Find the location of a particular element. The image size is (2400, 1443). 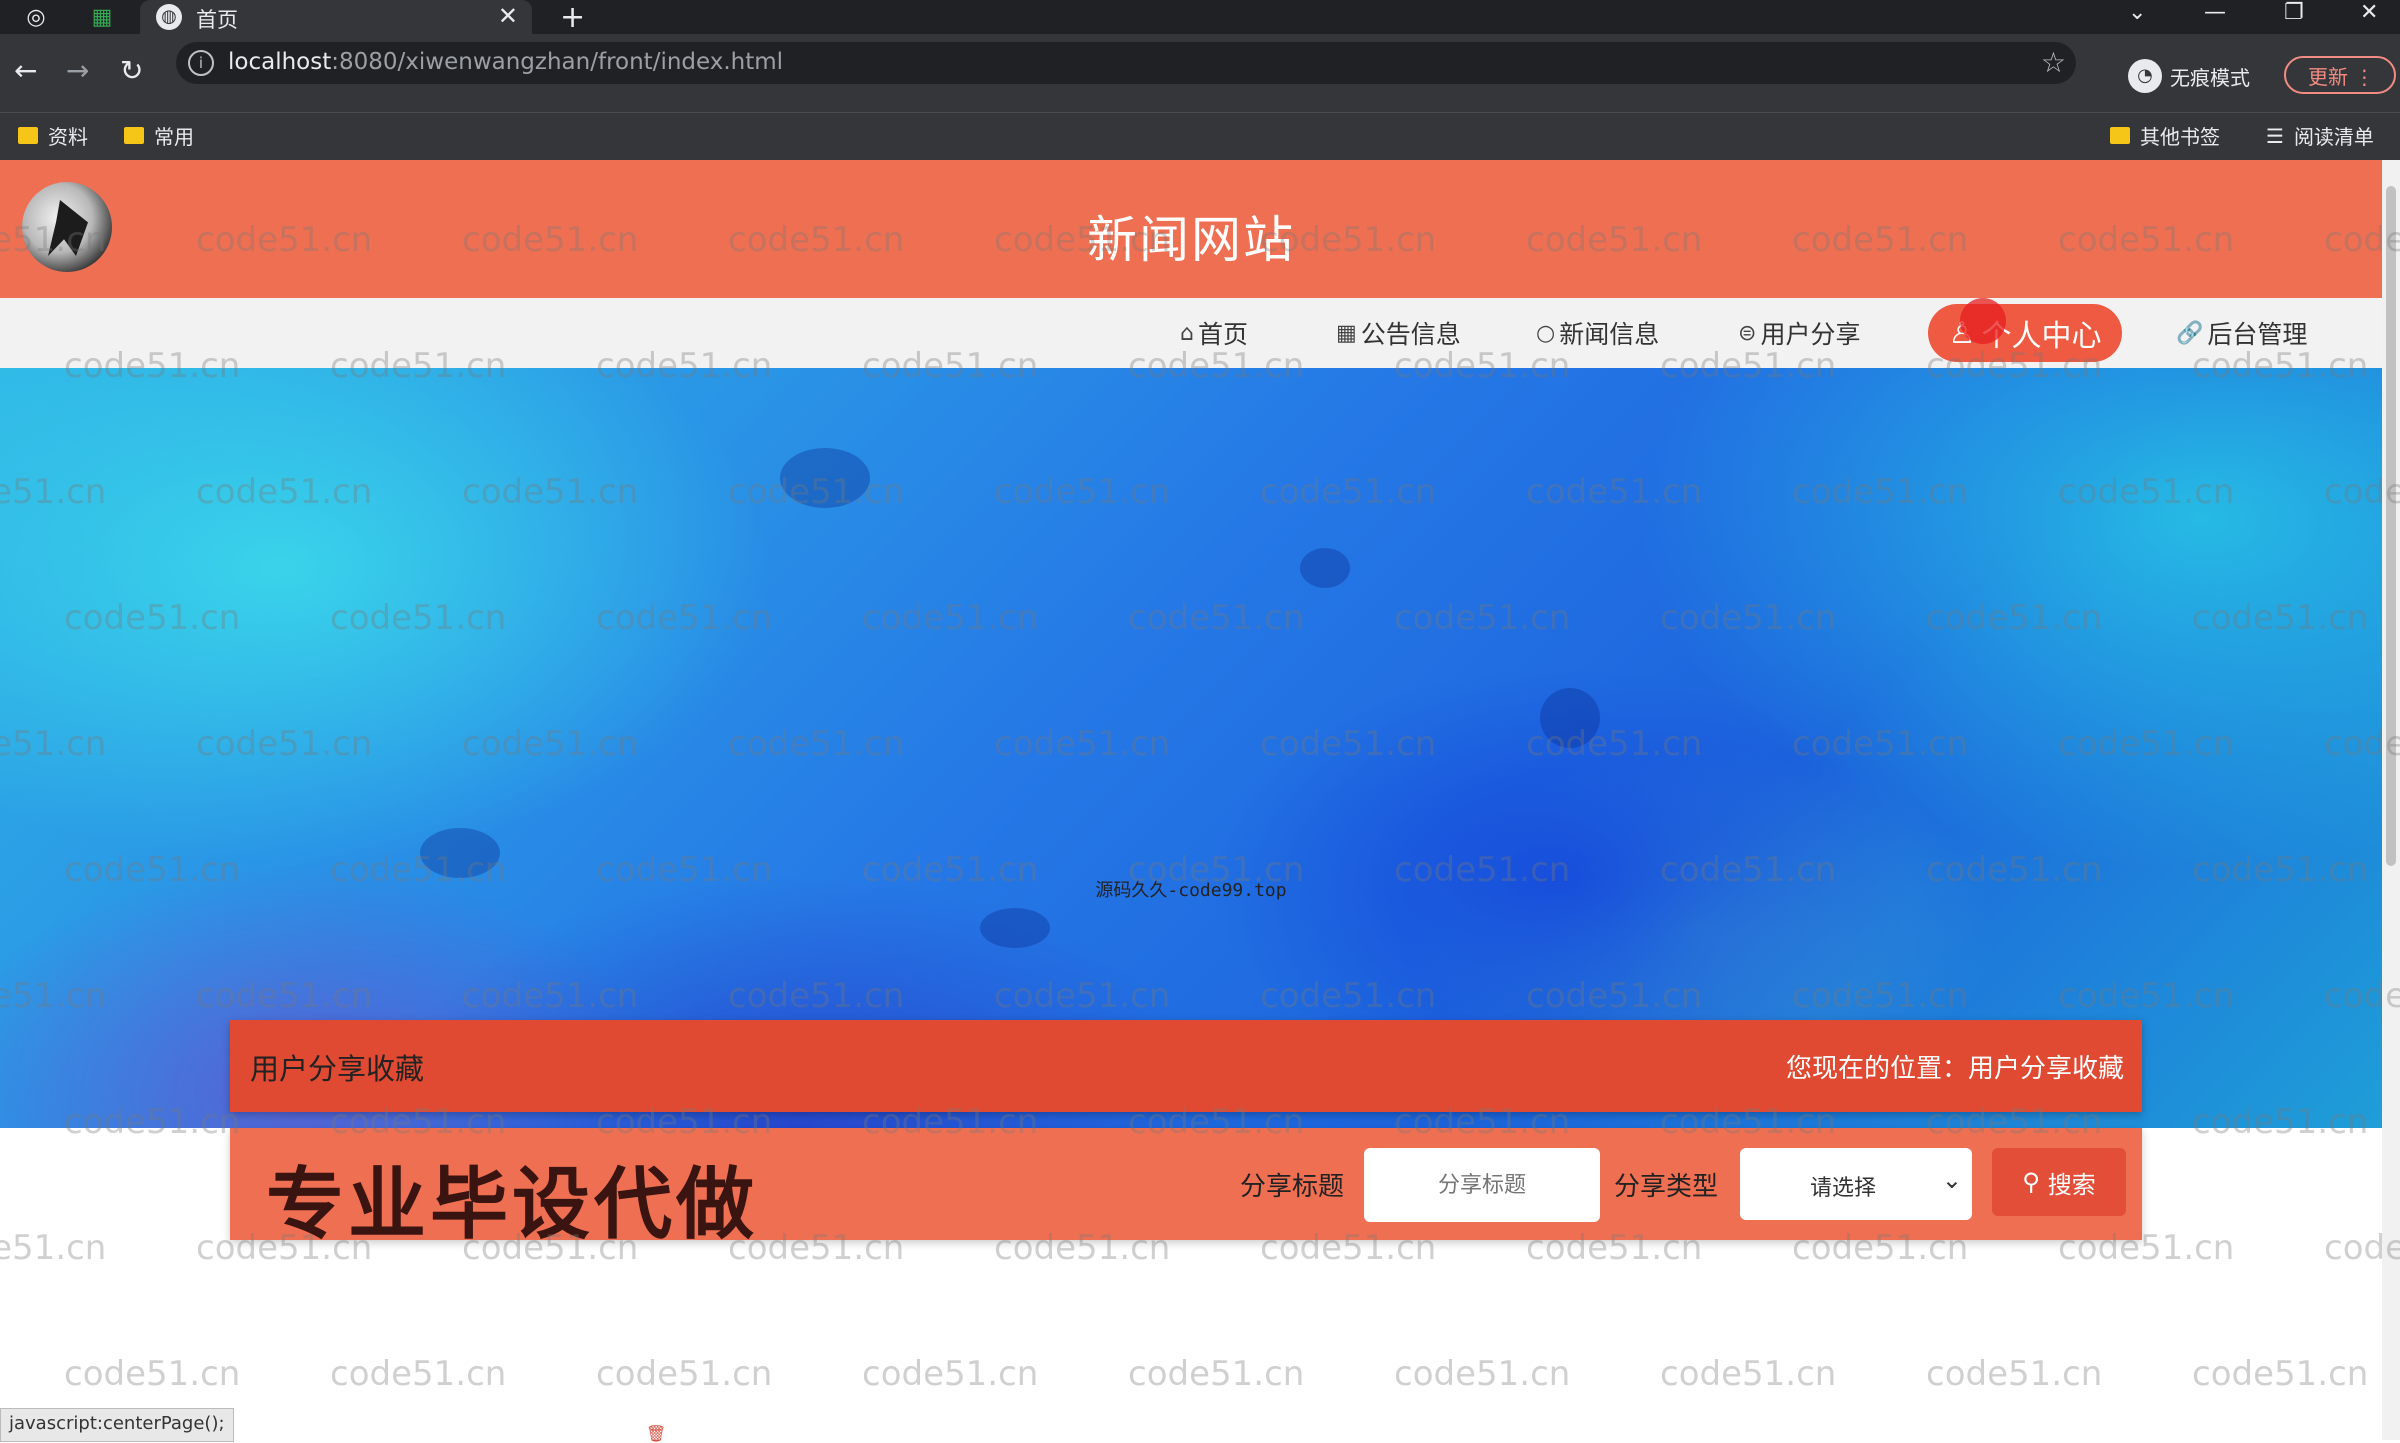

nav-label: 首页 is located at coordinates (1222, 334).